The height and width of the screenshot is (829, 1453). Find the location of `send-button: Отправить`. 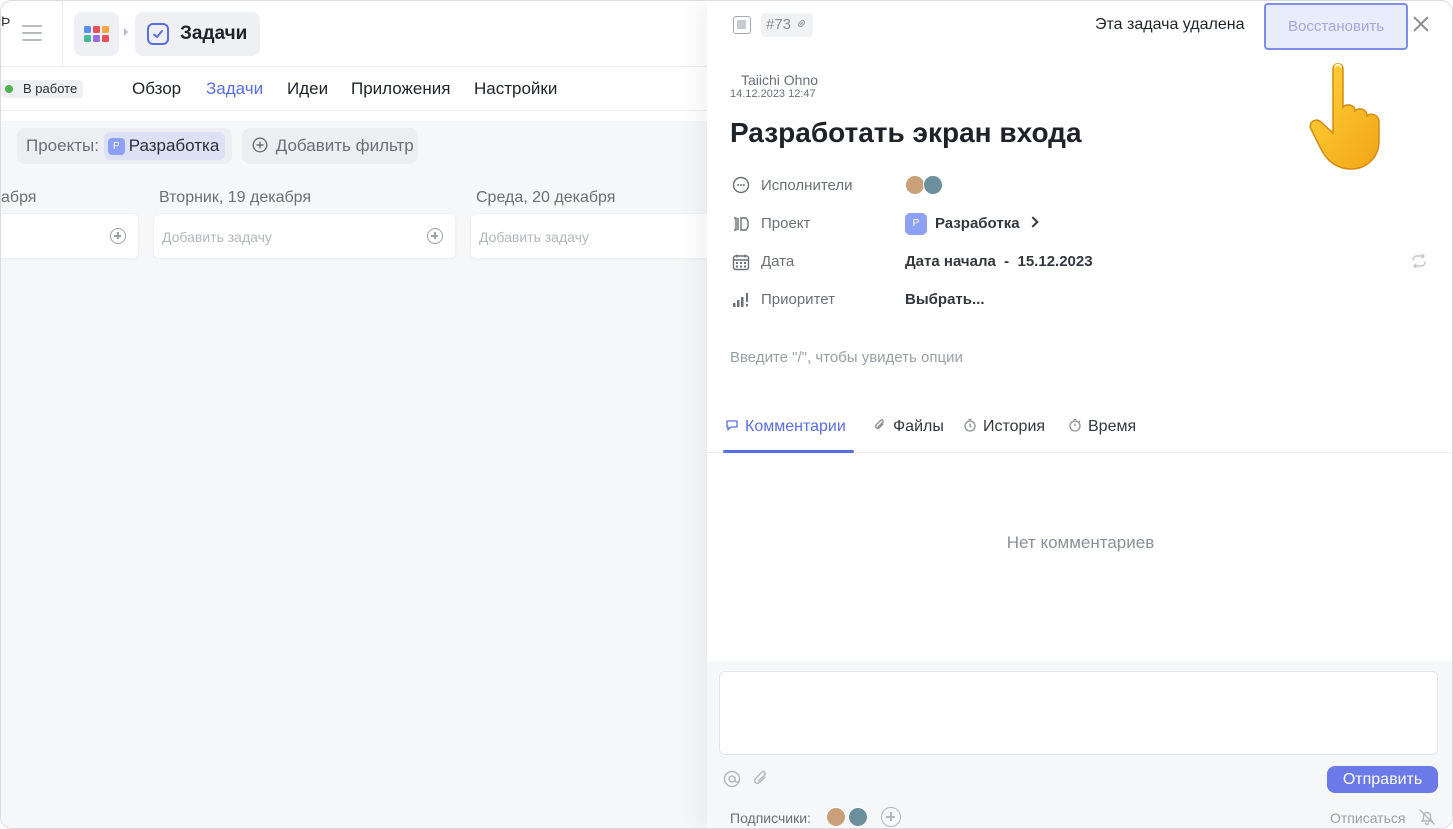

send-button: Отправить is located at coordinates (1382, 779).